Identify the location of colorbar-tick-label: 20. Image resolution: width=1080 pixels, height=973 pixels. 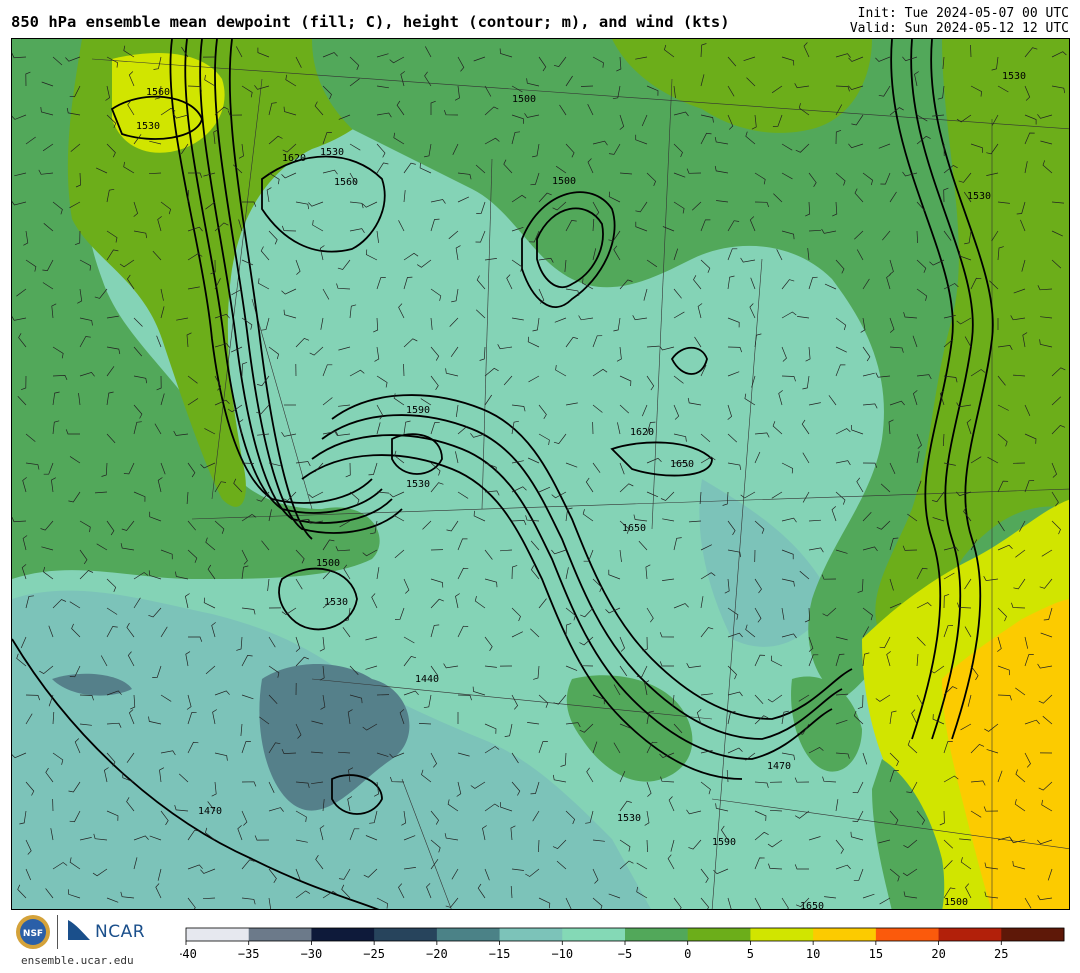
(938, 954).